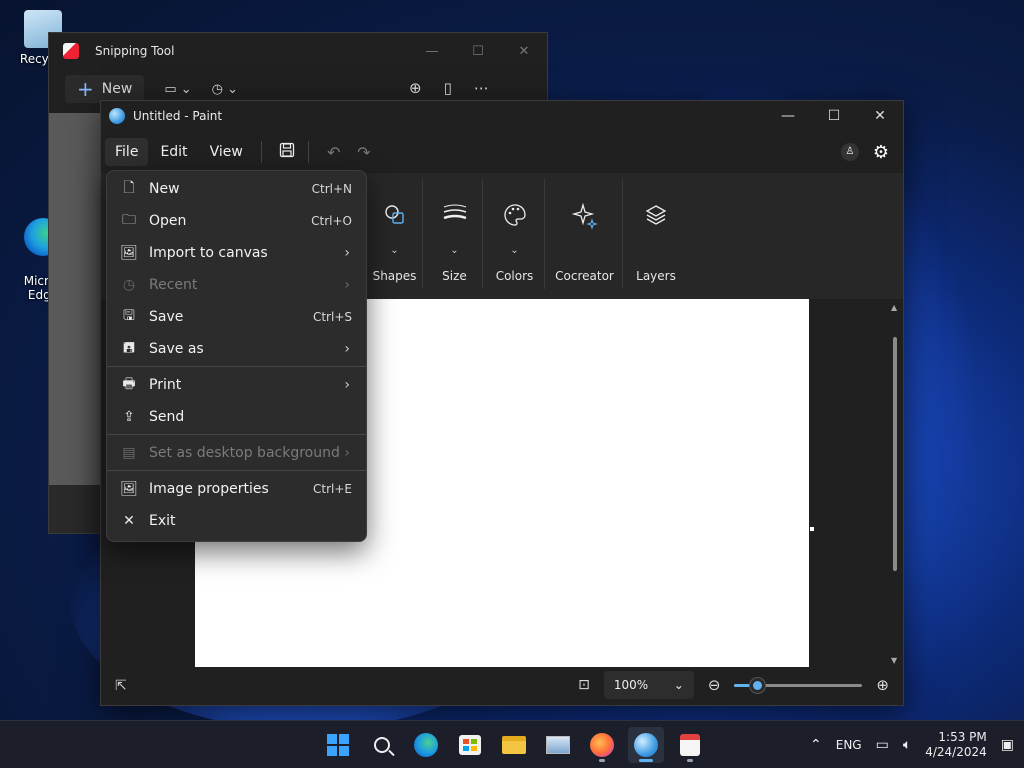 The image size is (1024, 768). I want to click on file-menu-item-label: Print, so click(165, 385).